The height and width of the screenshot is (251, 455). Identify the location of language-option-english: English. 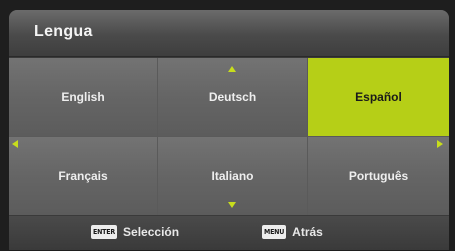
(83, 97).